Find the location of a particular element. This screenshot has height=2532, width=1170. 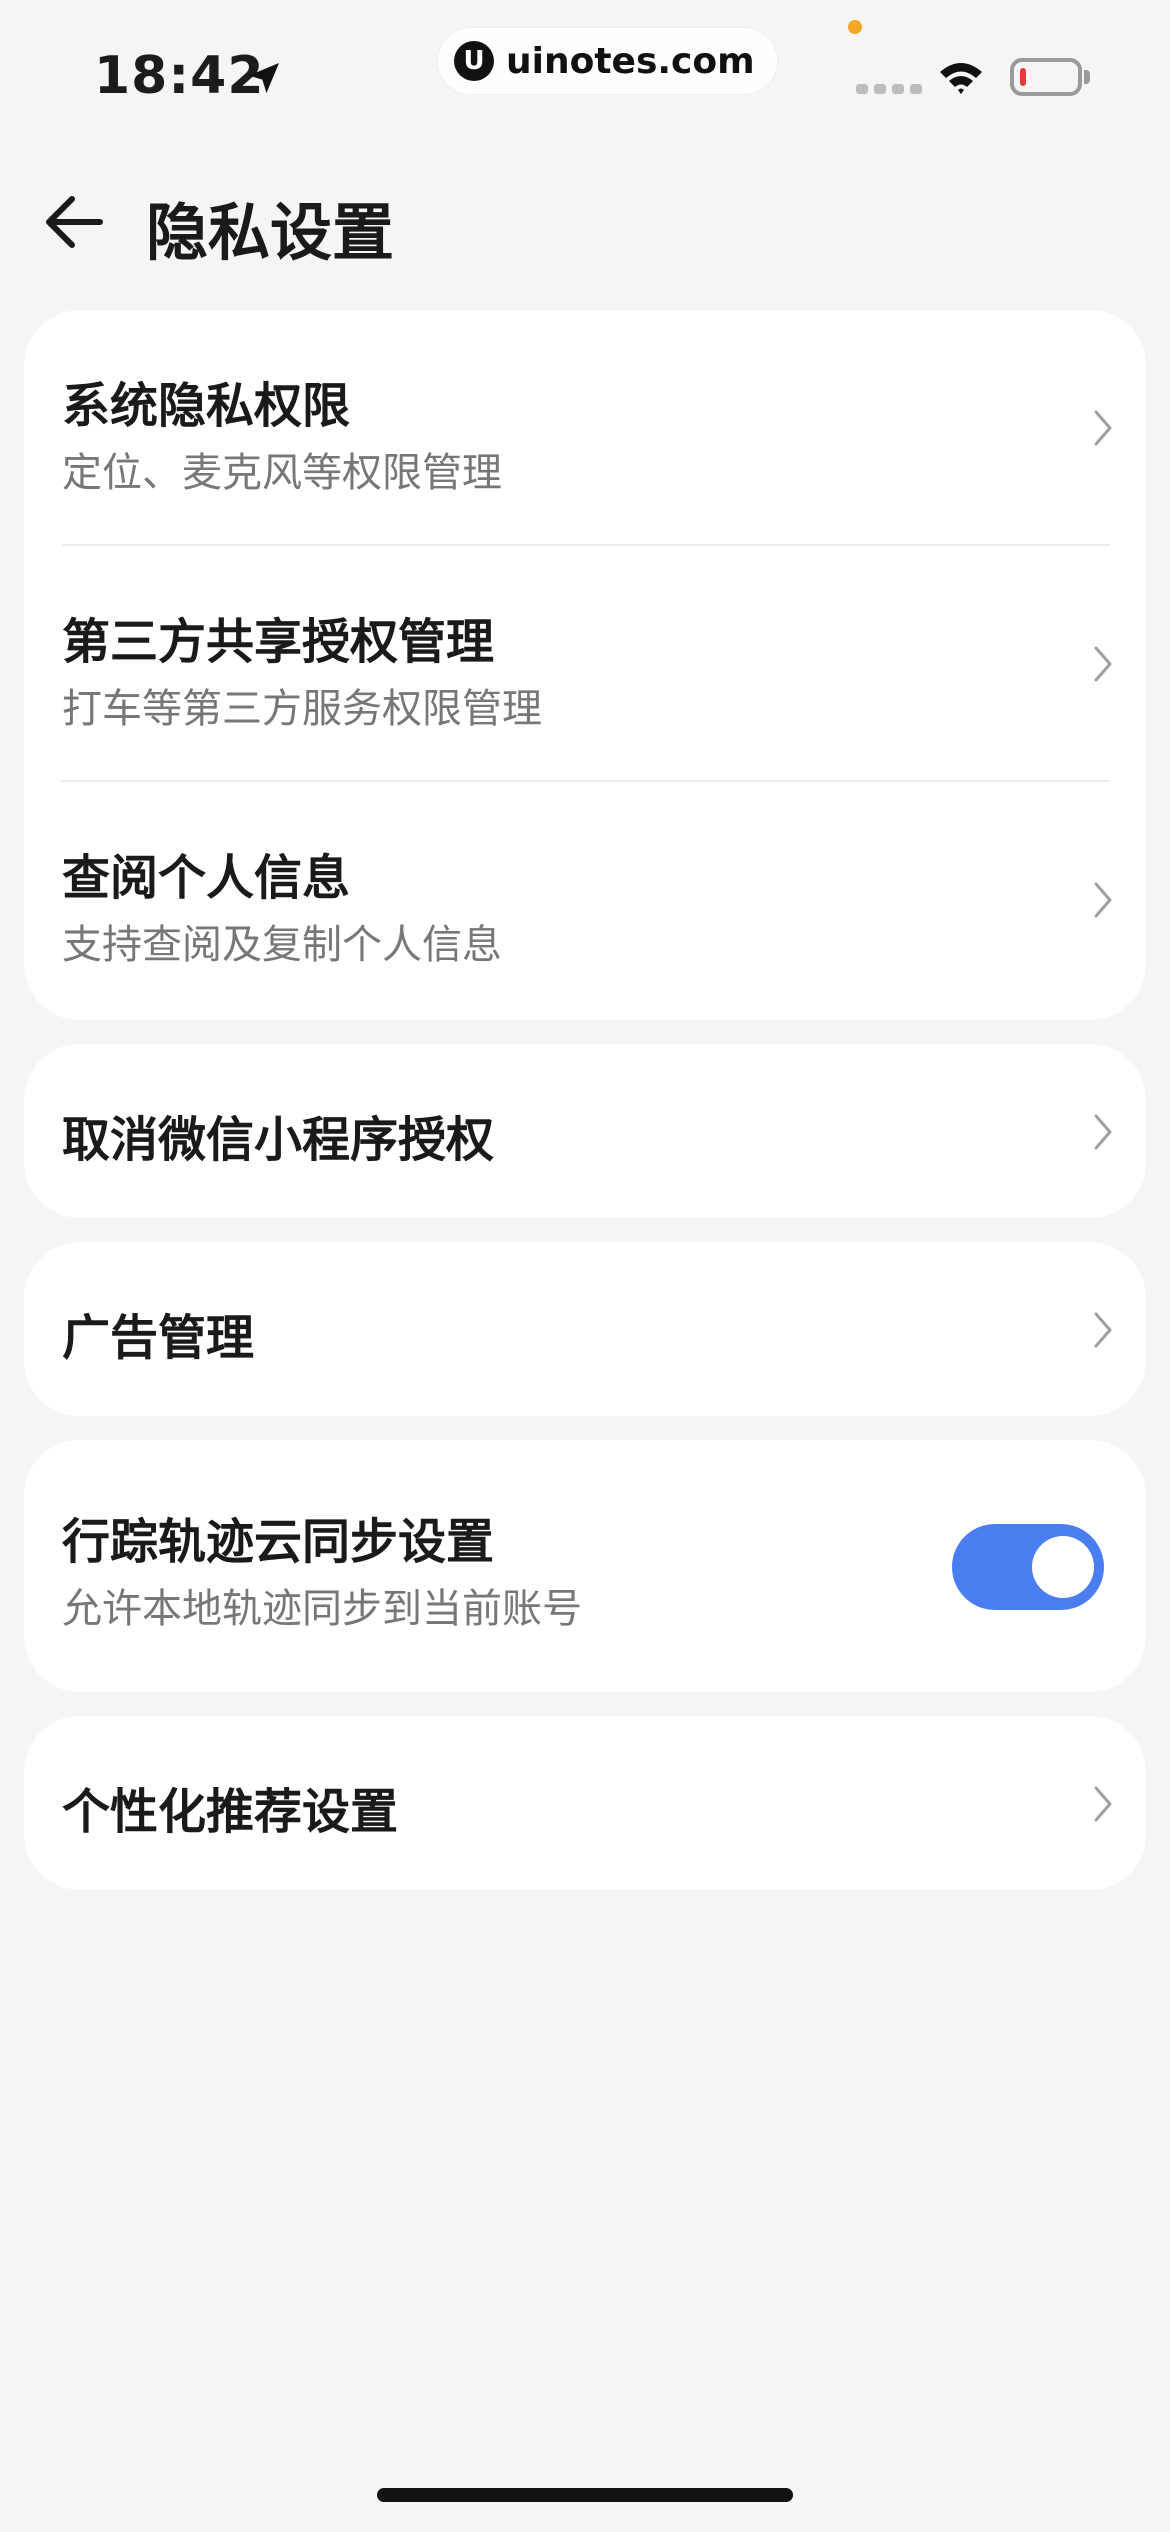

privacy-dot-indicator is located at coordinates (855, 27).